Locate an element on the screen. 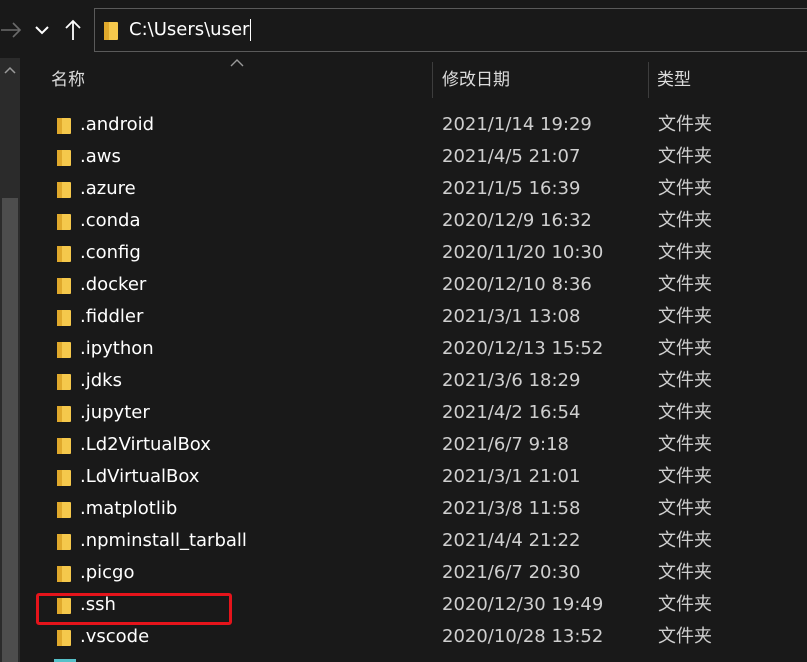 This screenshot has height=662, width=807. file-modified-date: 2020/11/20 10:30 is located at coordinates (523, 252).